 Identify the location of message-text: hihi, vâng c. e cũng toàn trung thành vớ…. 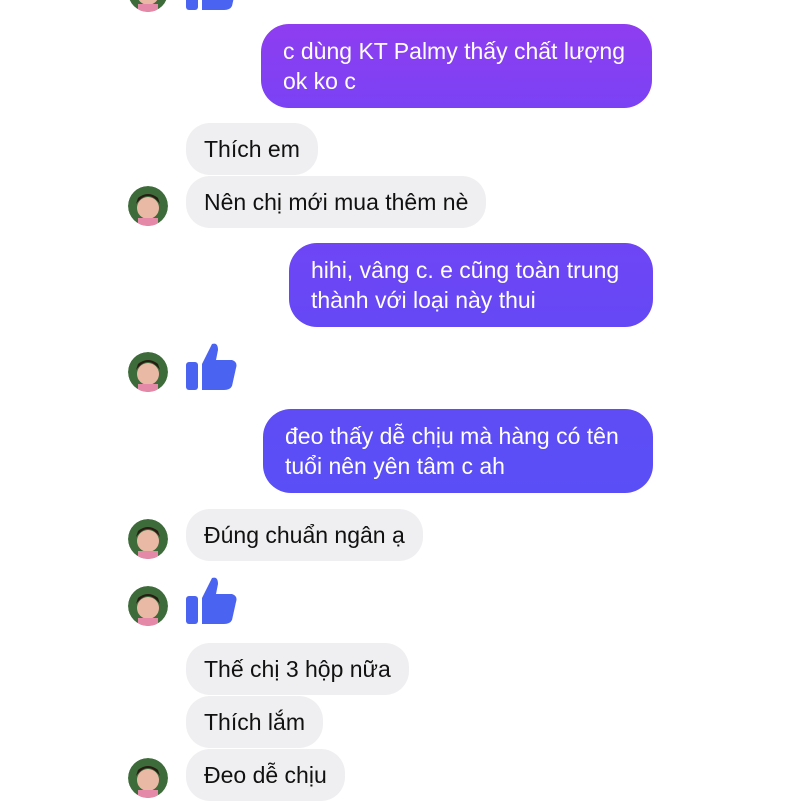
(465, 285).